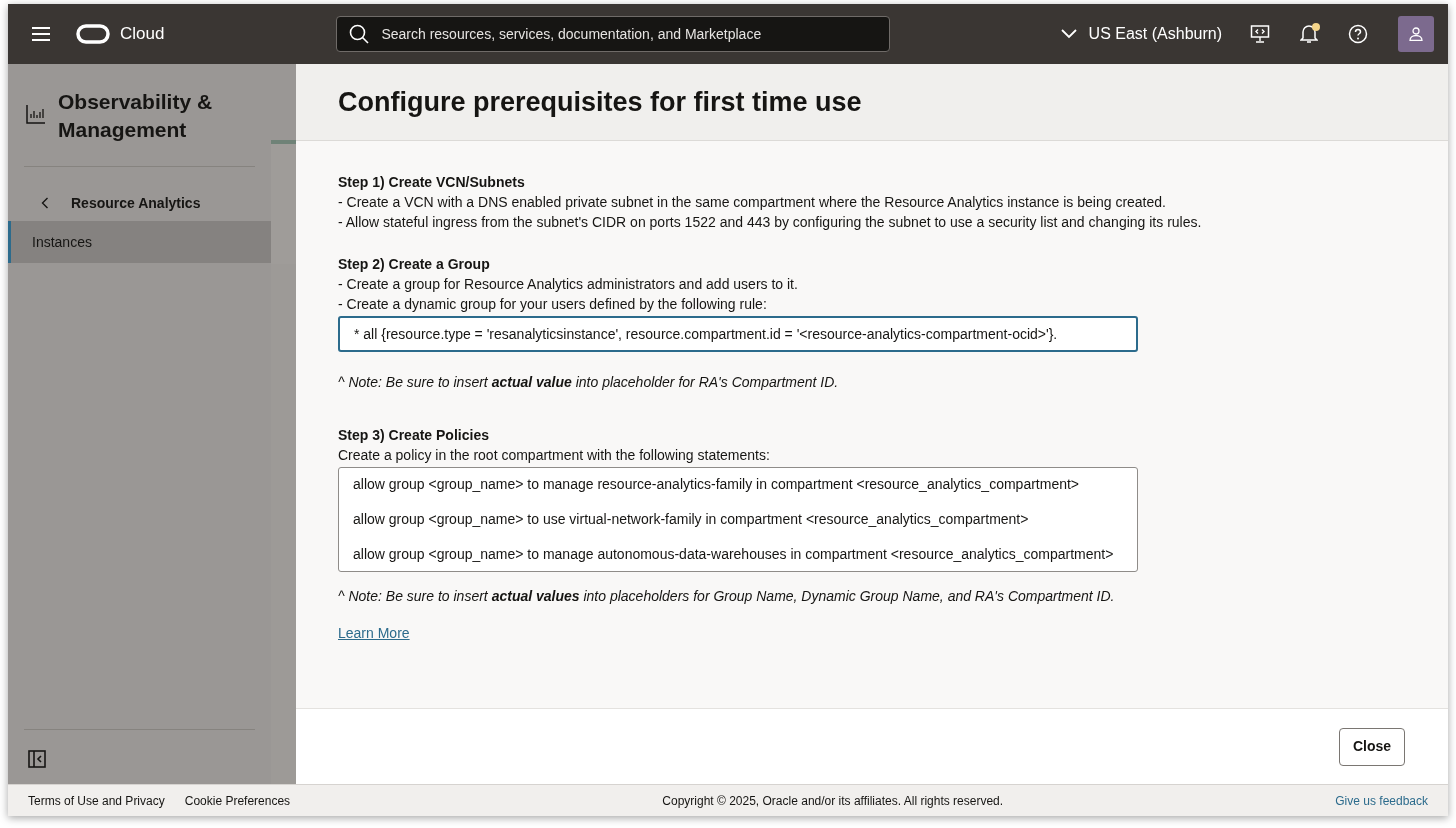 This screenshot has height=828, width=1456. What do you see at coordinates (41, 34) in the screenshot?
I see `menu-icon` at bounding box center [41, 34].